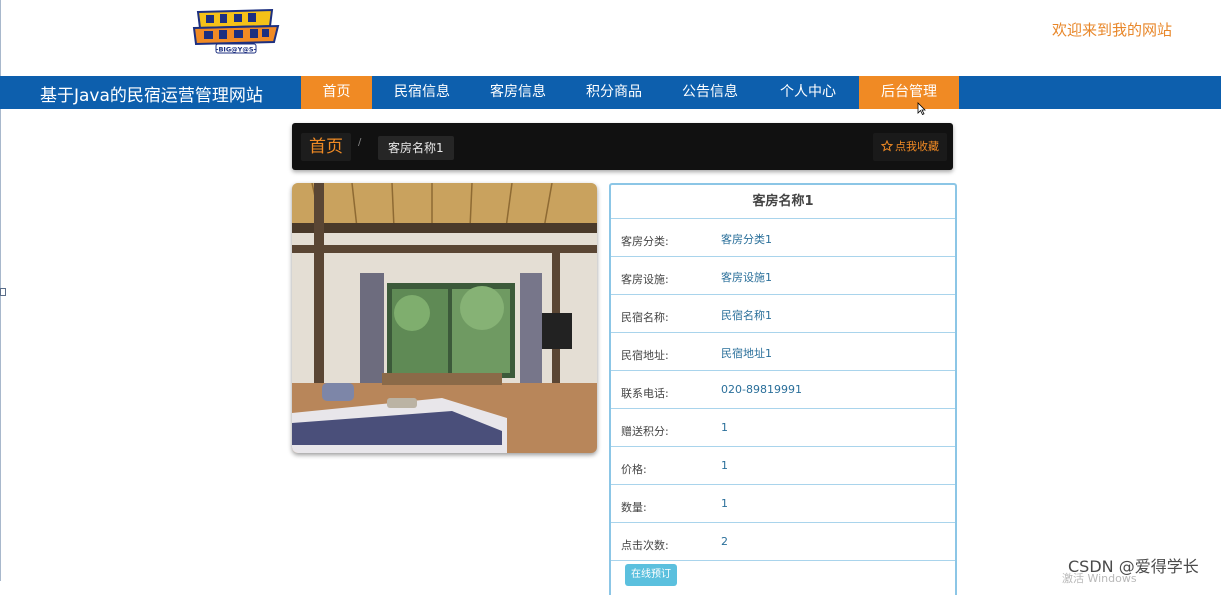 The height and width of the screenshot is (595, 1221). Describe the element at coordinates (336, 92) in the screenshot. I see `nav-home: 首页` at that location.